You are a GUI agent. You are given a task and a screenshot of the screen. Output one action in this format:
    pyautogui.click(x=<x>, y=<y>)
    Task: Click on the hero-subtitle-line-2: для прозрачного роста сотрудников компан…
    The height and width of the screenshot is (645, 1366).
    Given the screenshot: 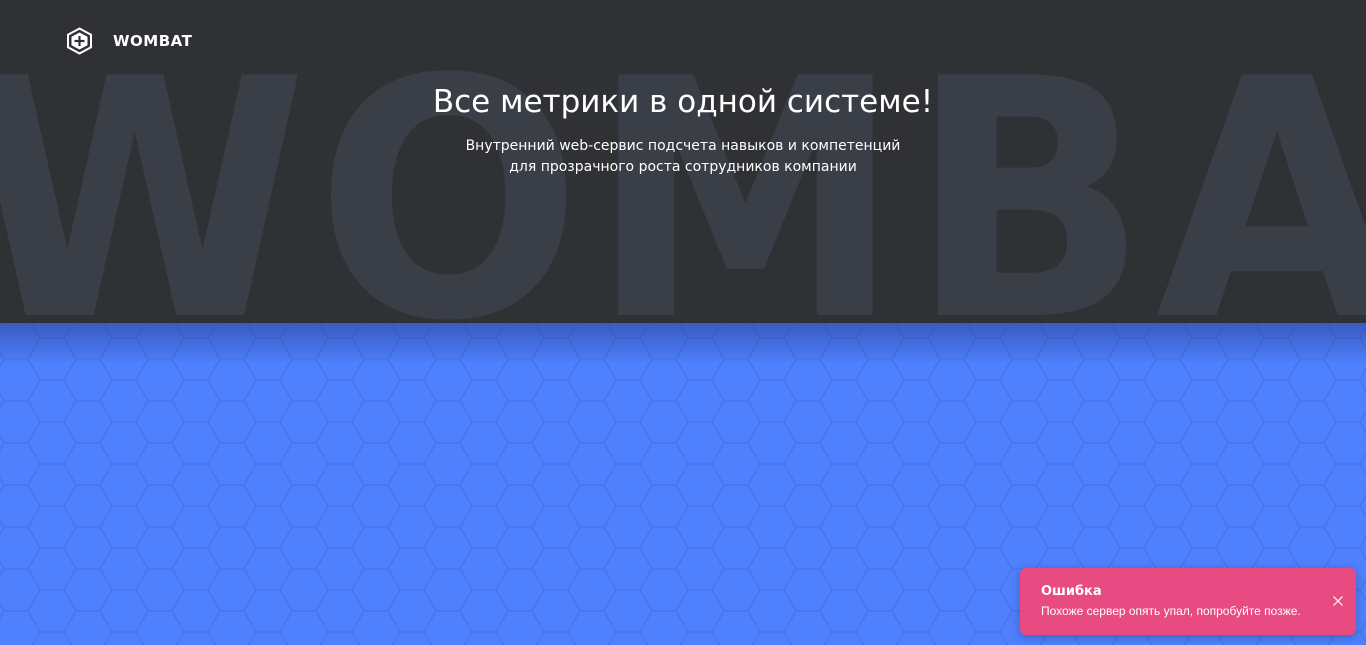 What is the action you would take?
    pyautogui.click(x=683, y=167)
    